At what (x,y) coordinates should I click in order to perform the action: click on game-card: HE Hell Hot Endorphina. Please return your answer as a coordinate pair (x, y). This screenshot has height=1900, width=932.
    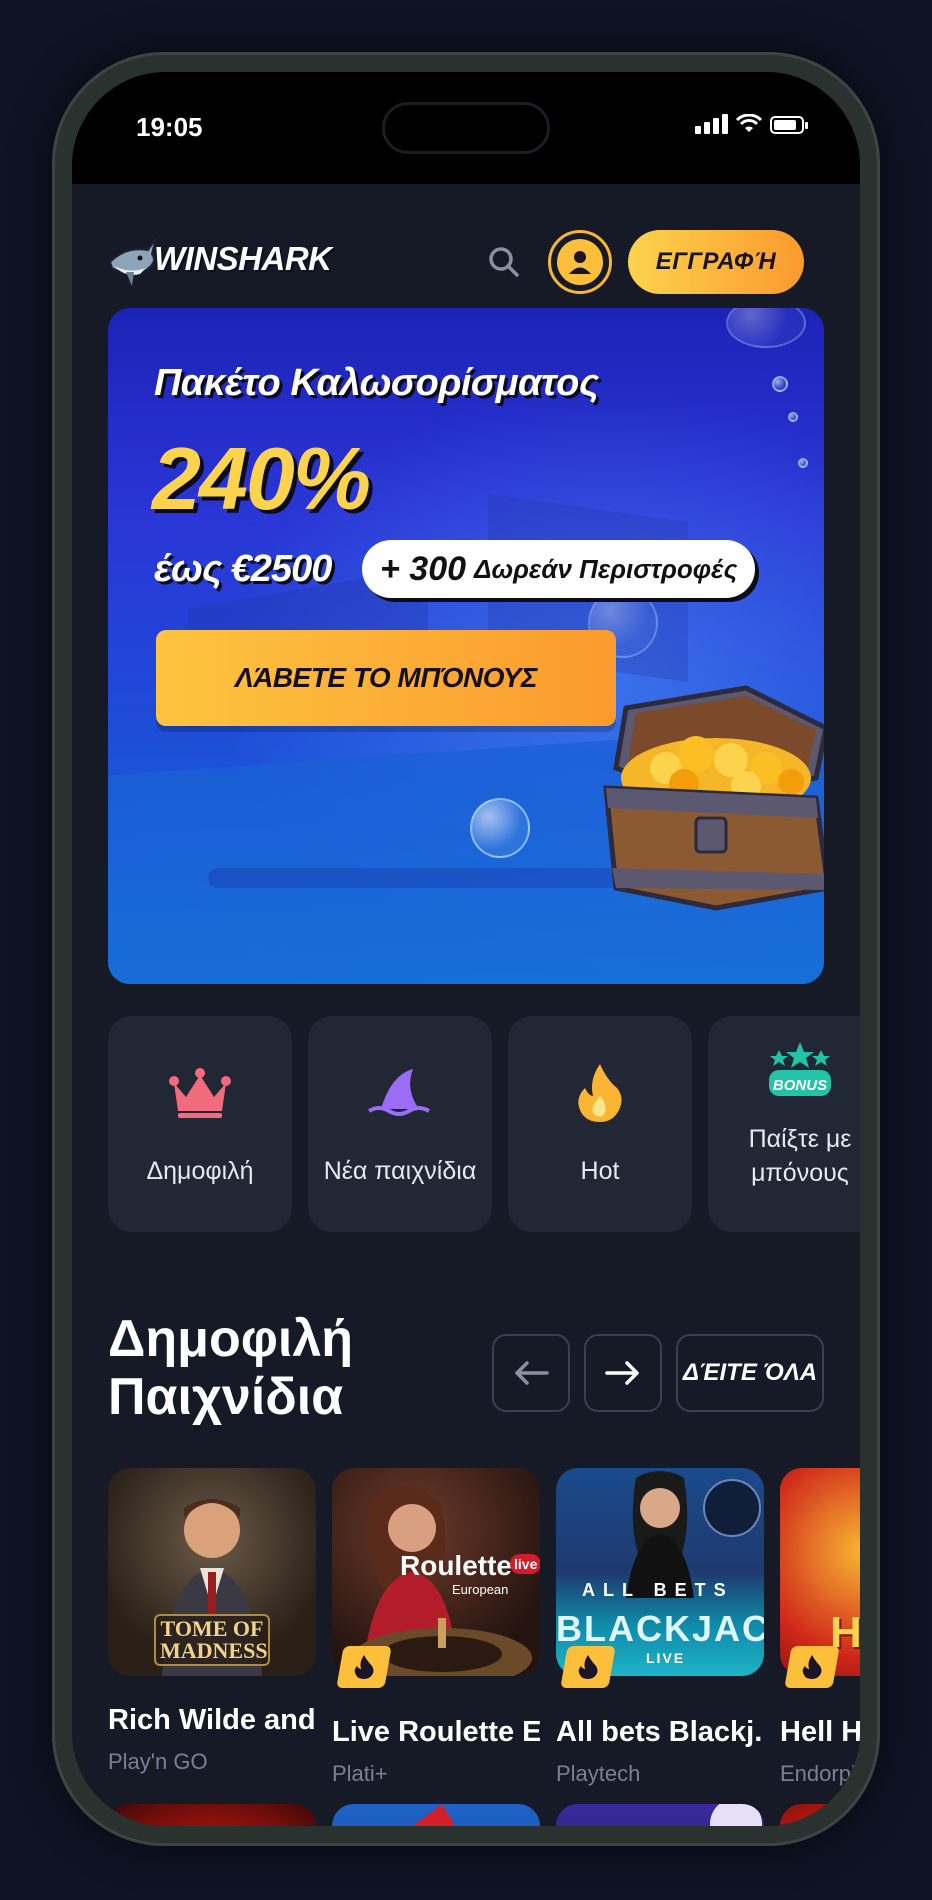
    Looking at the image, I should click on (820, 1627).